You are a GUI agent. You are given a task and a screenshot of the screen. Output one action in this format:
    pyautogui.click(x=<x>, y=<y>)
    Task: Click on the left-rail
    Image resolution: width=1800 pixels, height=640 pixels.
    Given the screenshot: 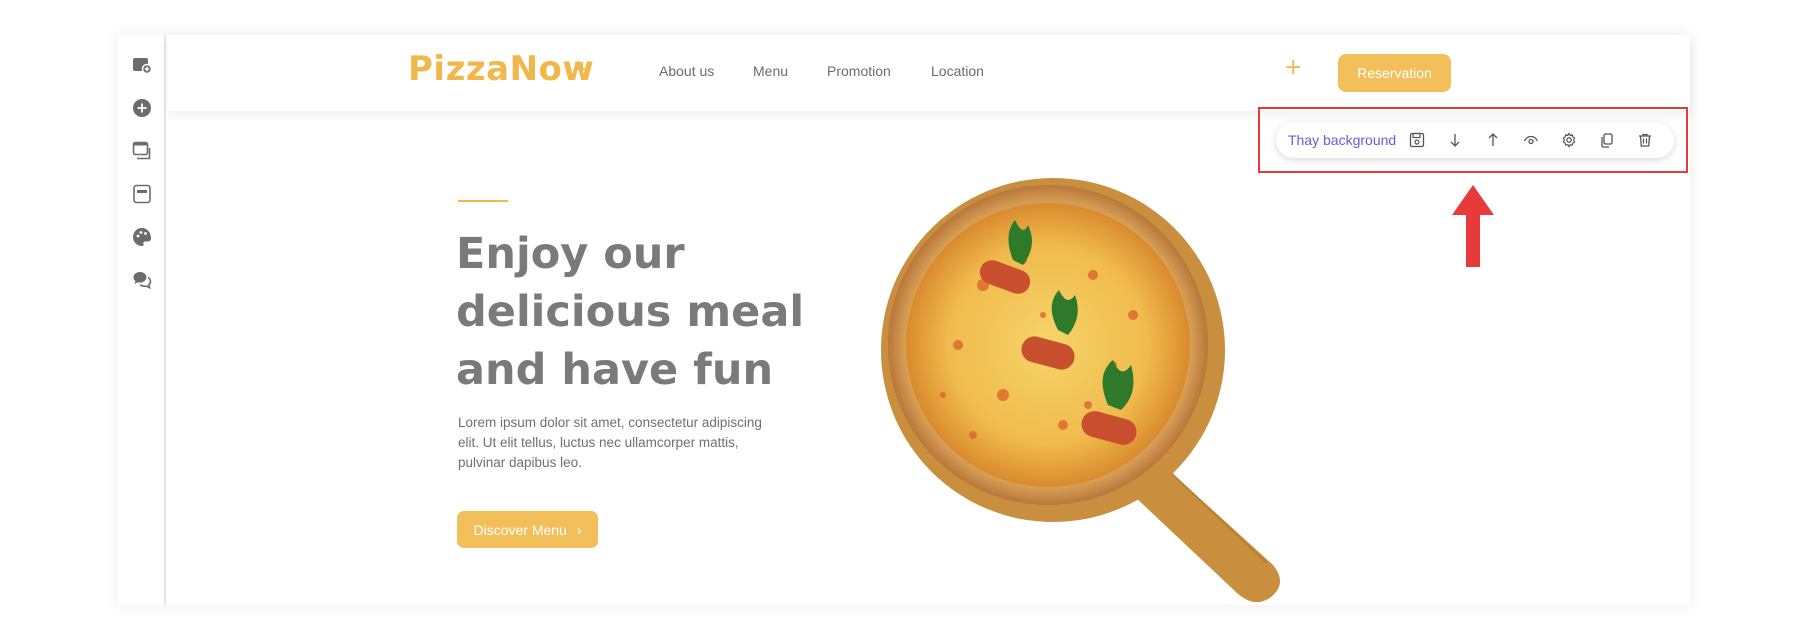 What is the action you would take?
    pyautogui.click(x=142, y=320)
    